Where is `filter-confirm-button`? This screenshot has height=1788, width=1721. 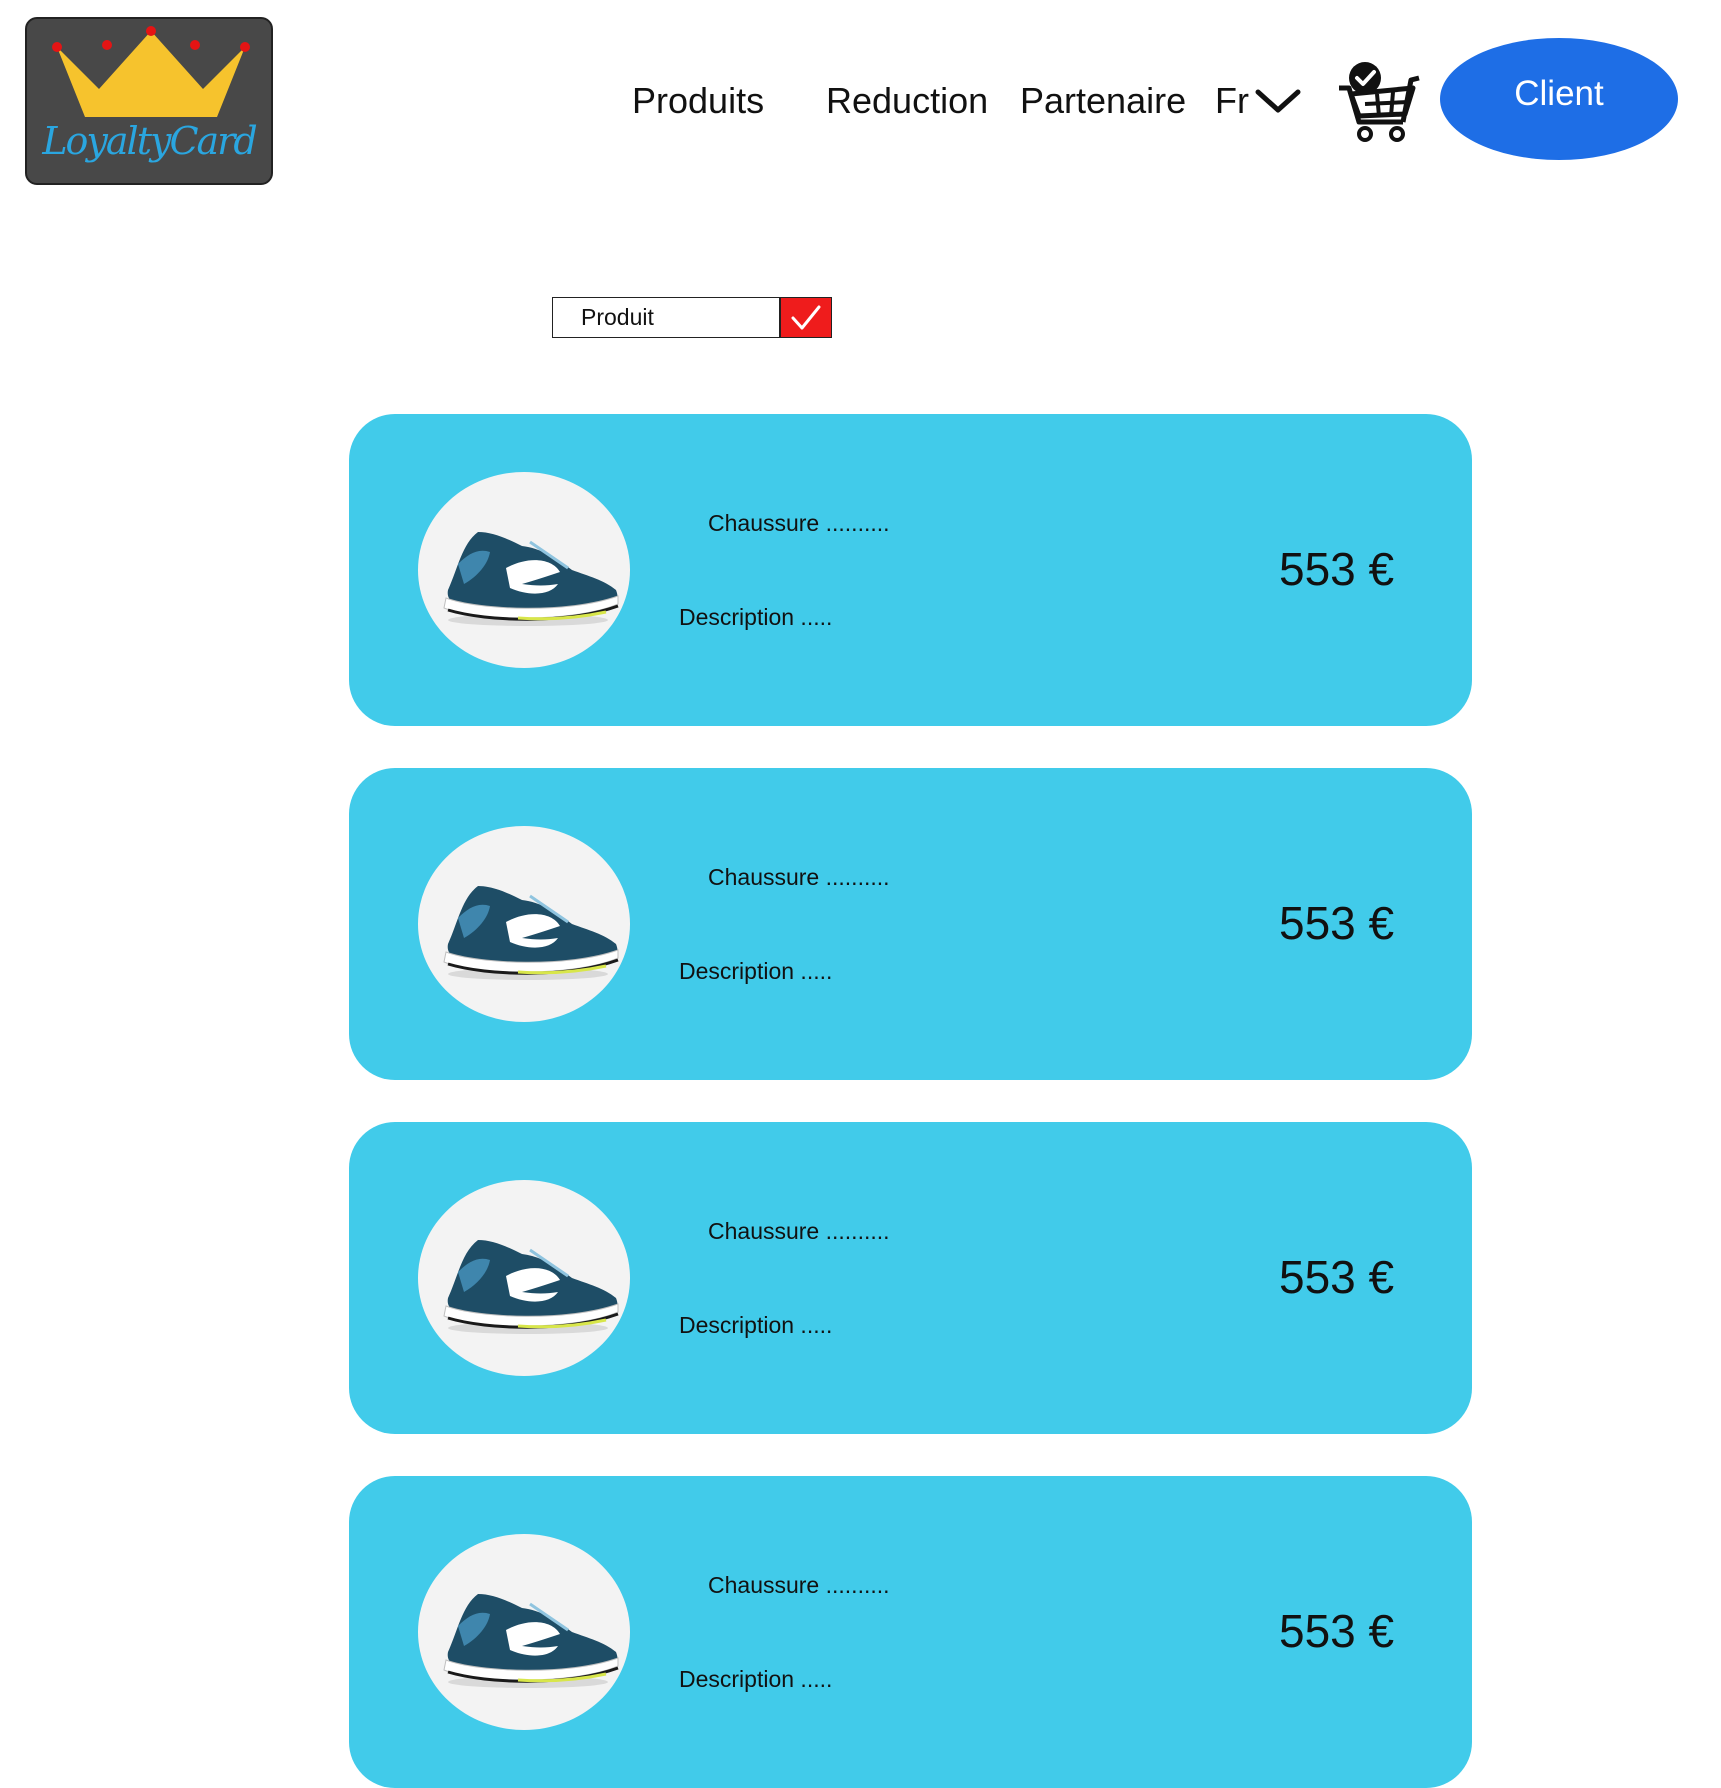
filter-confirm-button is located at coordinates (806, 317).